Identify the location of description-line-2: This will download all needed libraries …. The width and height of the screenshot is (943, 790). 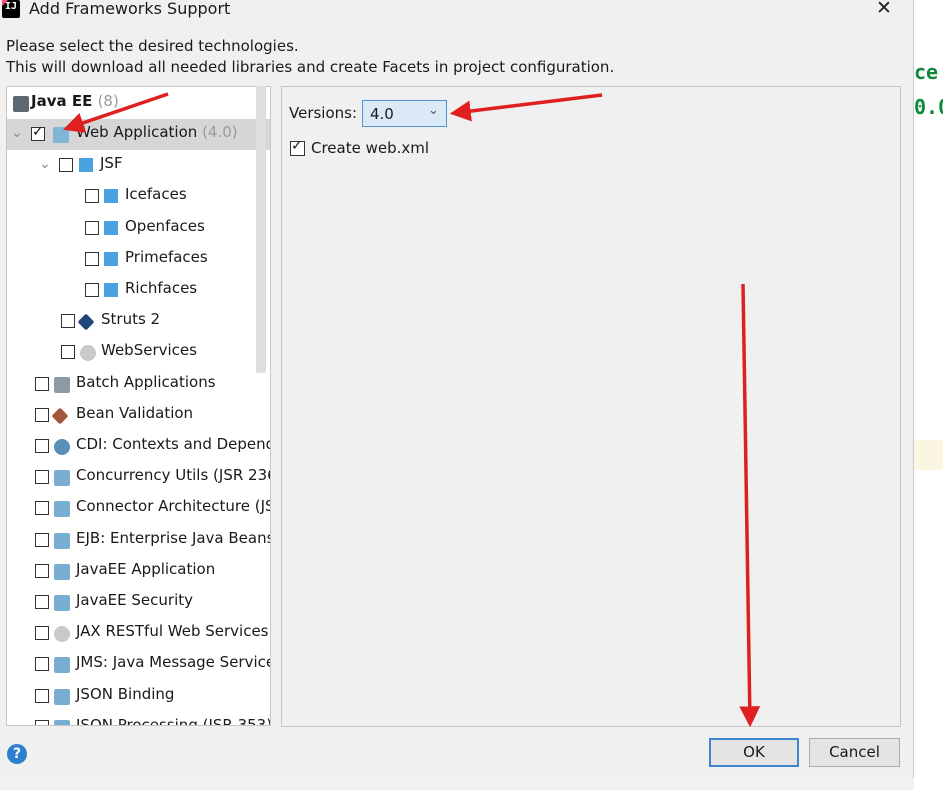
(310, 67).